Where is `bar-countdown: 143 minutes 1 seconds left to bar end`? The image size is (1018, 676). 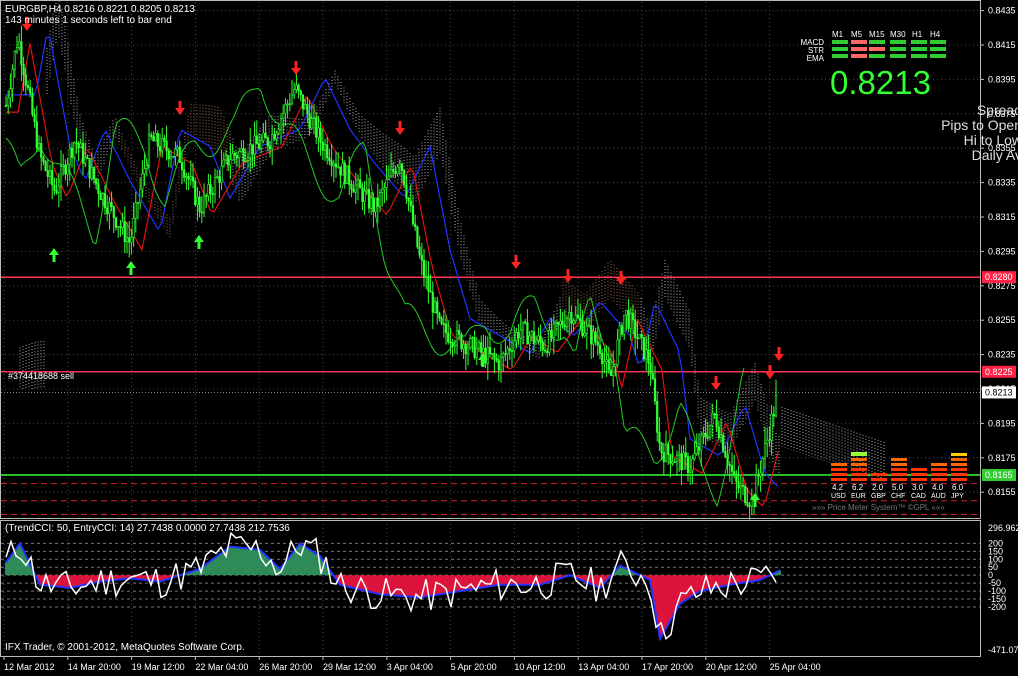
bar-countdown: 143 minutes 1 seconds left to bar end is located at coordinates (88, 20).